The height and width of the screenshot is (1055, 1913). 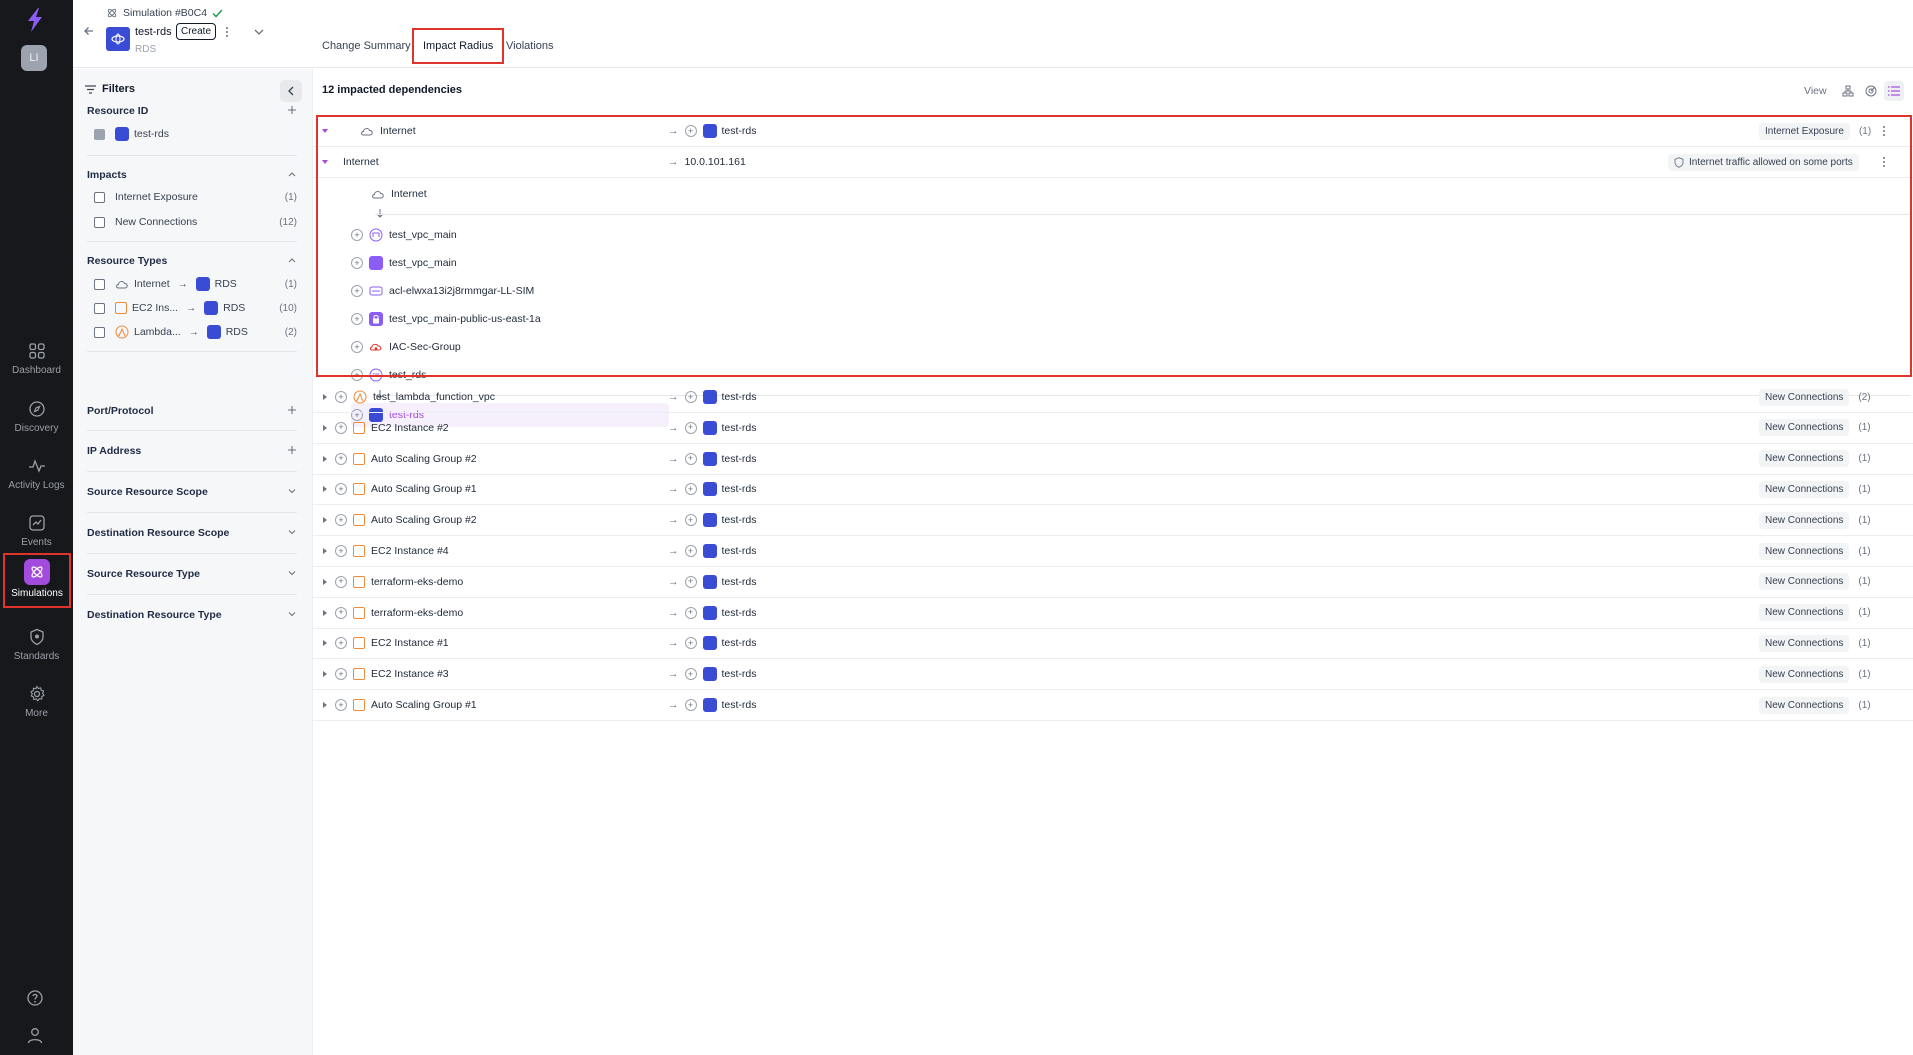 What do you see at coordinates (195, 332) in the screenshot?
I see `filter-option-lambda-rds: Lambda... → RDS (2)` at bounding box center [195, 332].